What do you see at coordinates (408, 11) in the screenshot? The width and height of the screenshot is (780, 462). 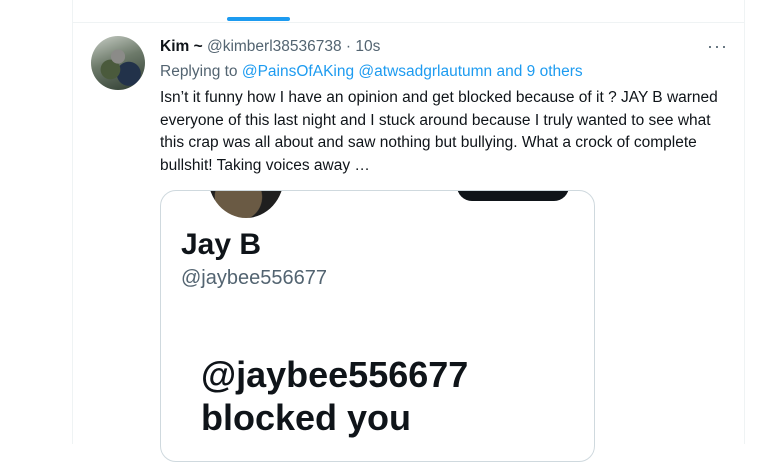 I see `tab-bar` at bounding box center [408, 11].